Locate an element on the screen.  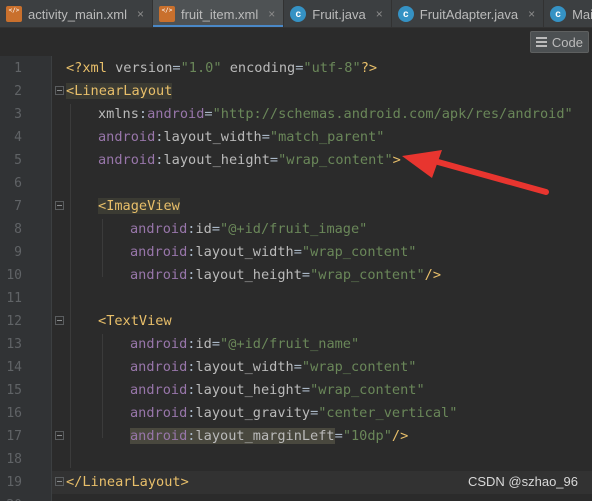
tab-label: activity_main.xml is located at coordinates (77, 14).